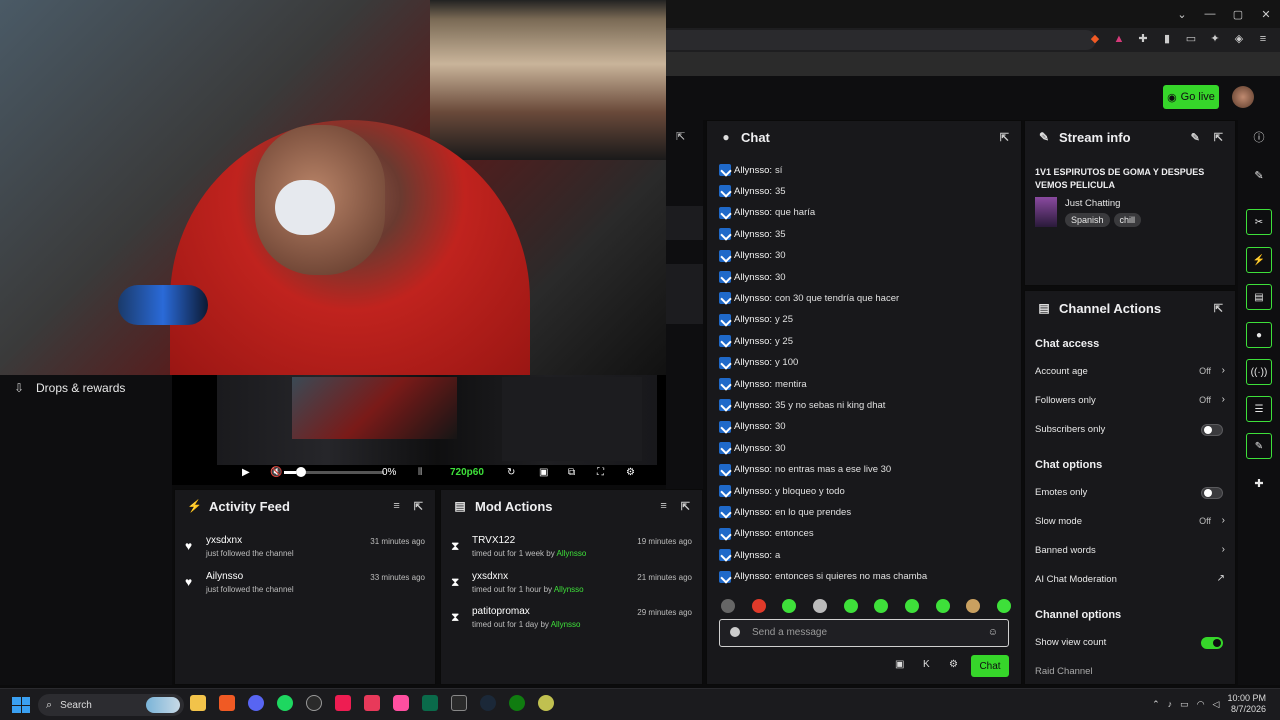 The width and height of the screenshot is (1280, 720). Describe the element at coordinates (511, 472) in the screenshot. I see `refresh-icon: ↻` at that location.